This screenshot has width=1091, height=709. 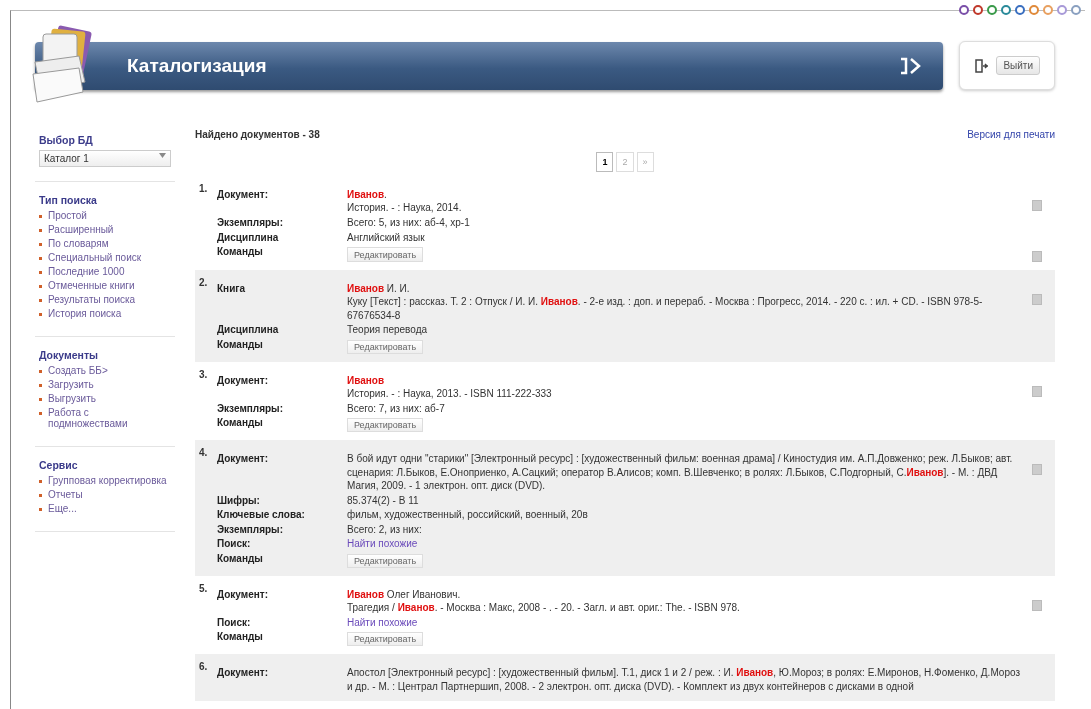 I want to click on field-value: Английский язык, so click(x=386, y=237).